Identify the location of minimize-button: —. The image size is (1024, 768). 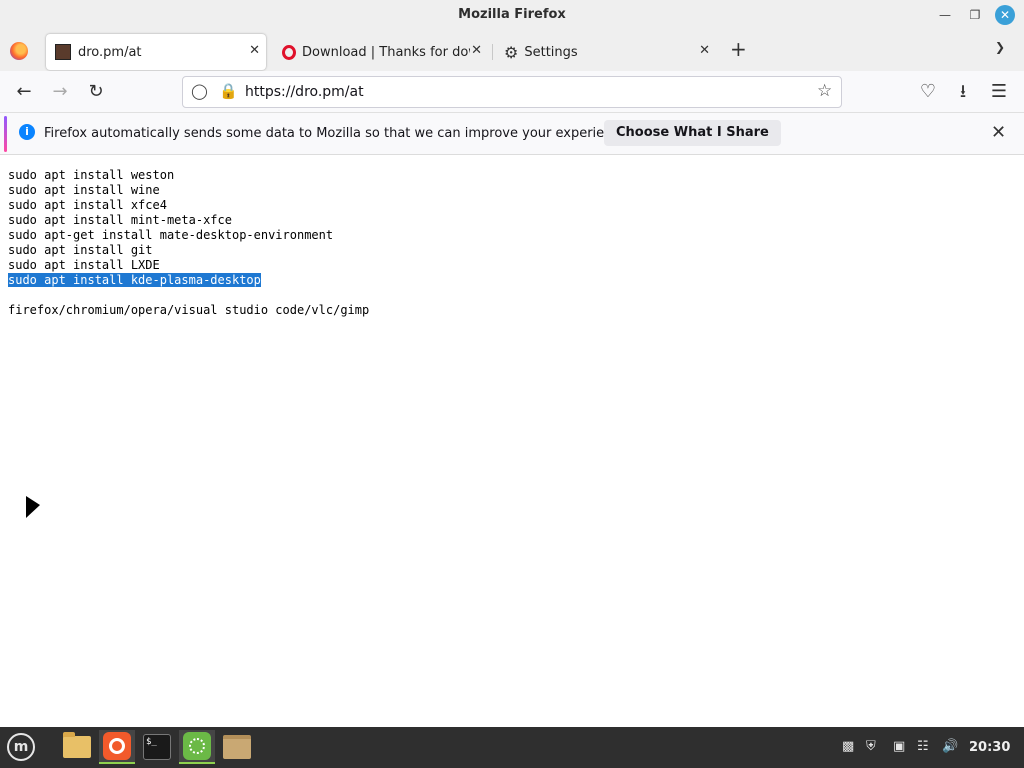
(945, 15).